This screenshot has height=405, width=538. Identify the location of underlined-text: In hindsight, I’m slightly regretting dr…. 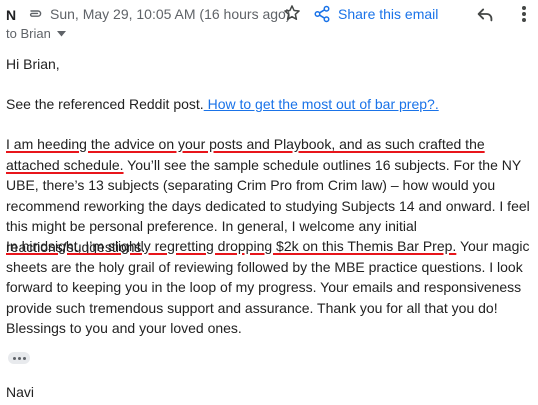
(231, 246).